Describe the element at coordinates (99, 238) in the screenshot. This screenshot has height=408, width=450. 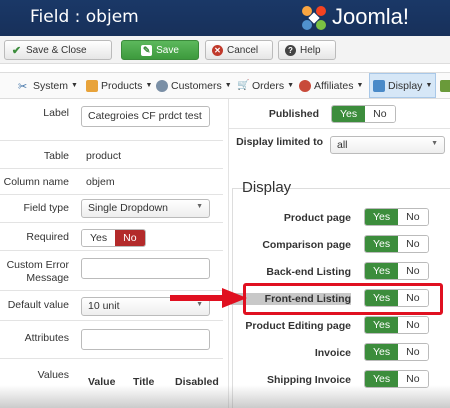
I see `required-yes-button: Yes` at that location.